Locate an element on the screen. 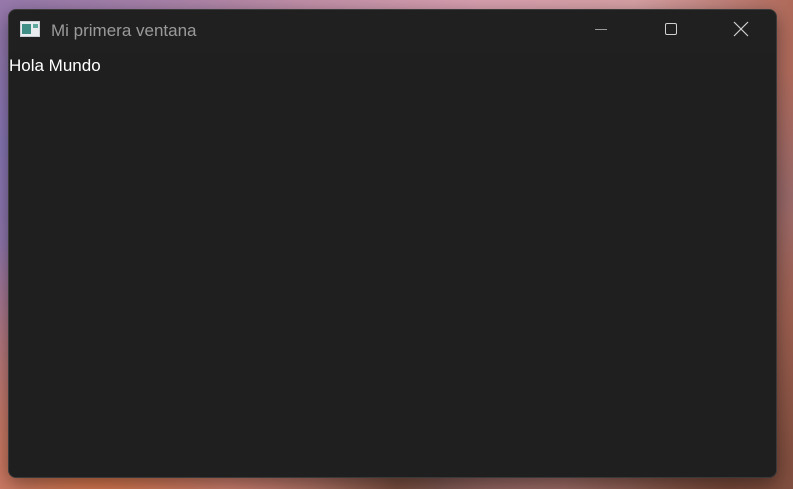 The width and height of the screenshot is (793, 489). minimize-icon is located at coordinates (601, 31).